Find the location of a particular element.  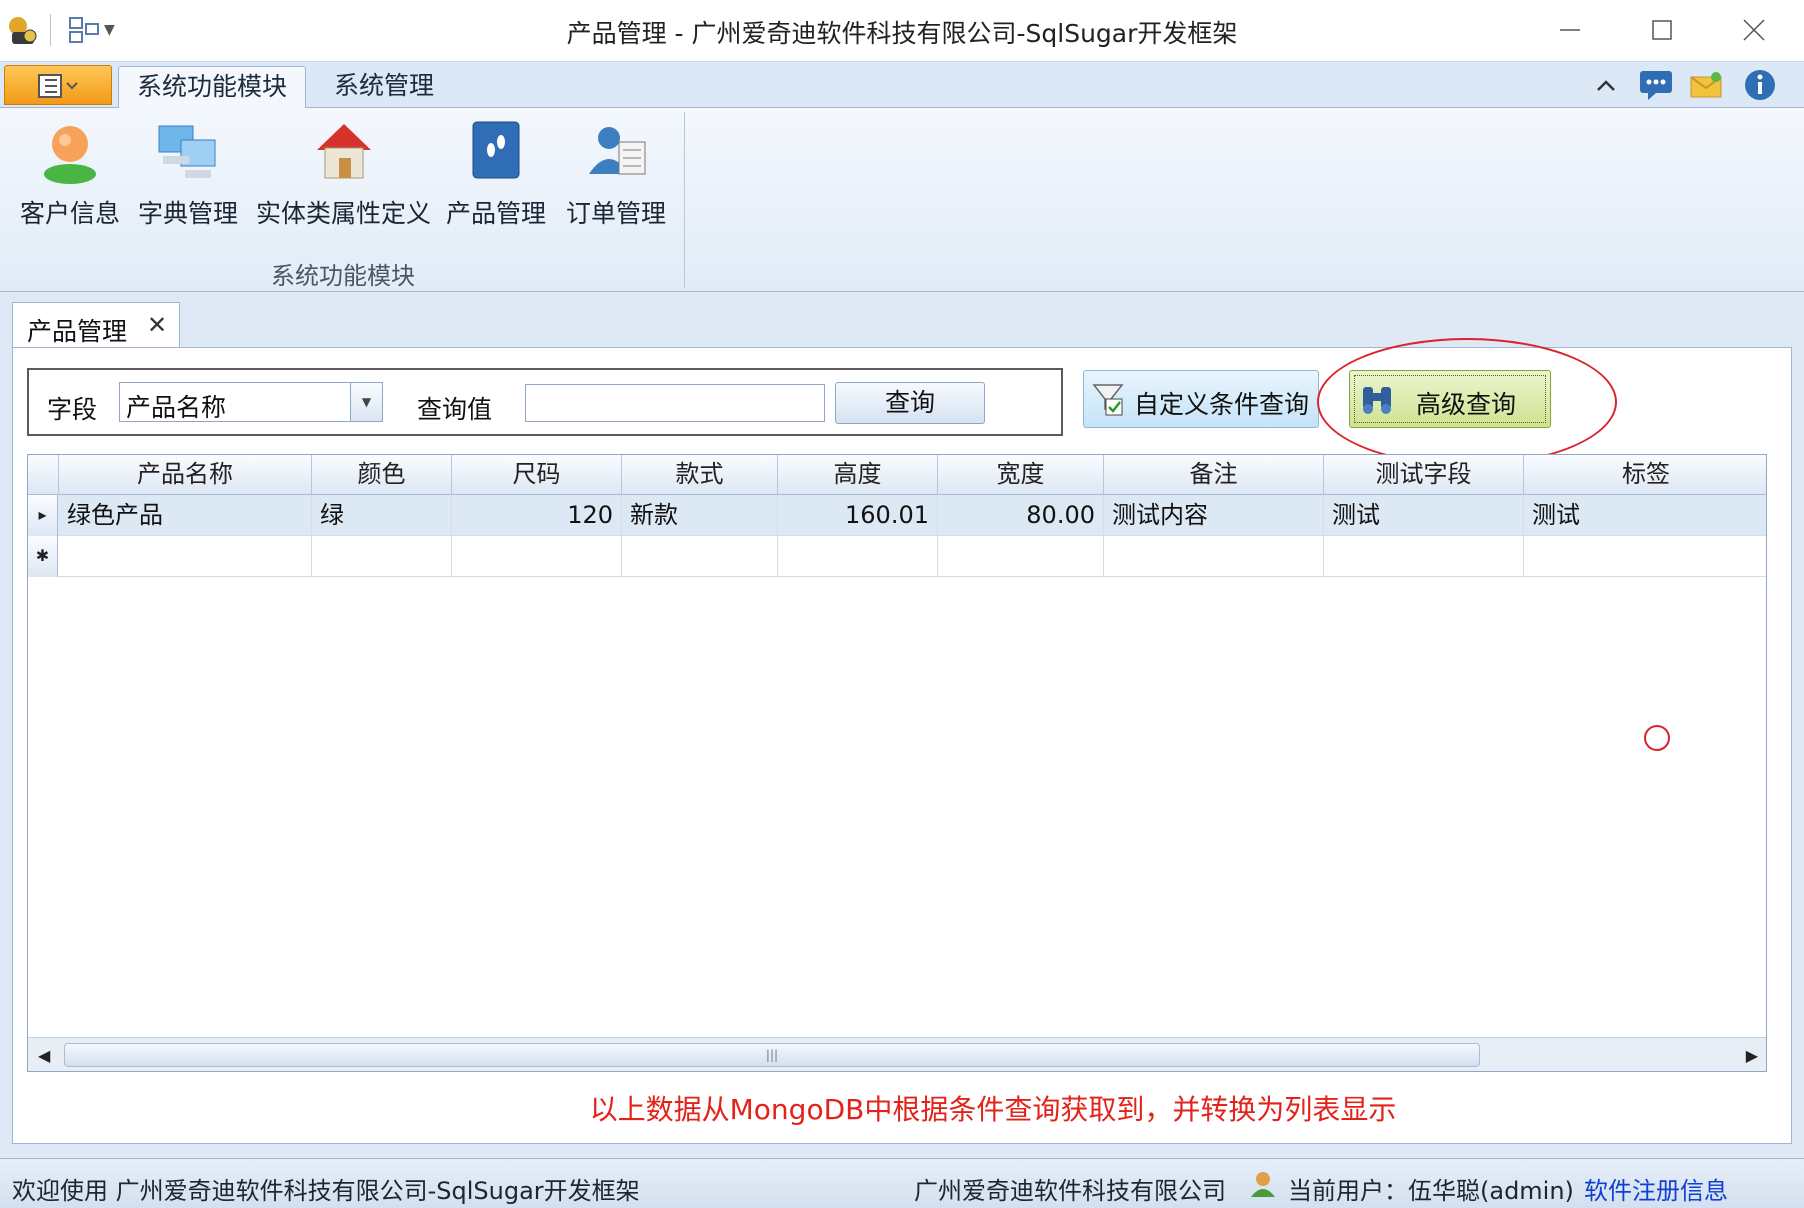

scroll-right-icon: ▶ is located at coordinates (1752, 1055).